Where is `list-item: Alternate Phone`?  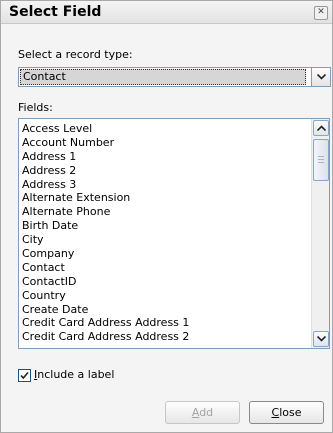
list-item: Alternate Phone is located at coordinates (162, 212).